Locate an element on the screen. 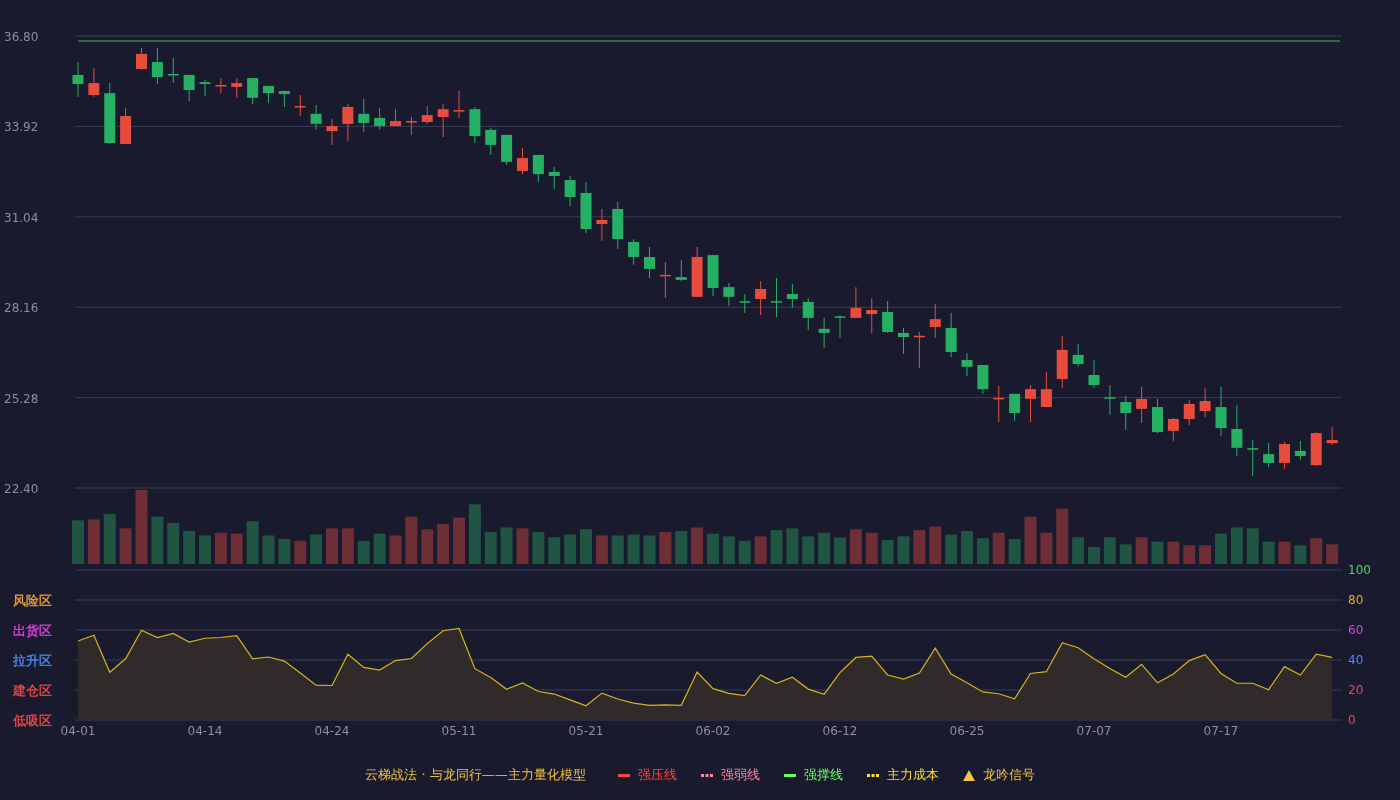 The width and height of the screenshot is (1400, 800). axis-label: 07-17 is located at coordinates (1221, 731).